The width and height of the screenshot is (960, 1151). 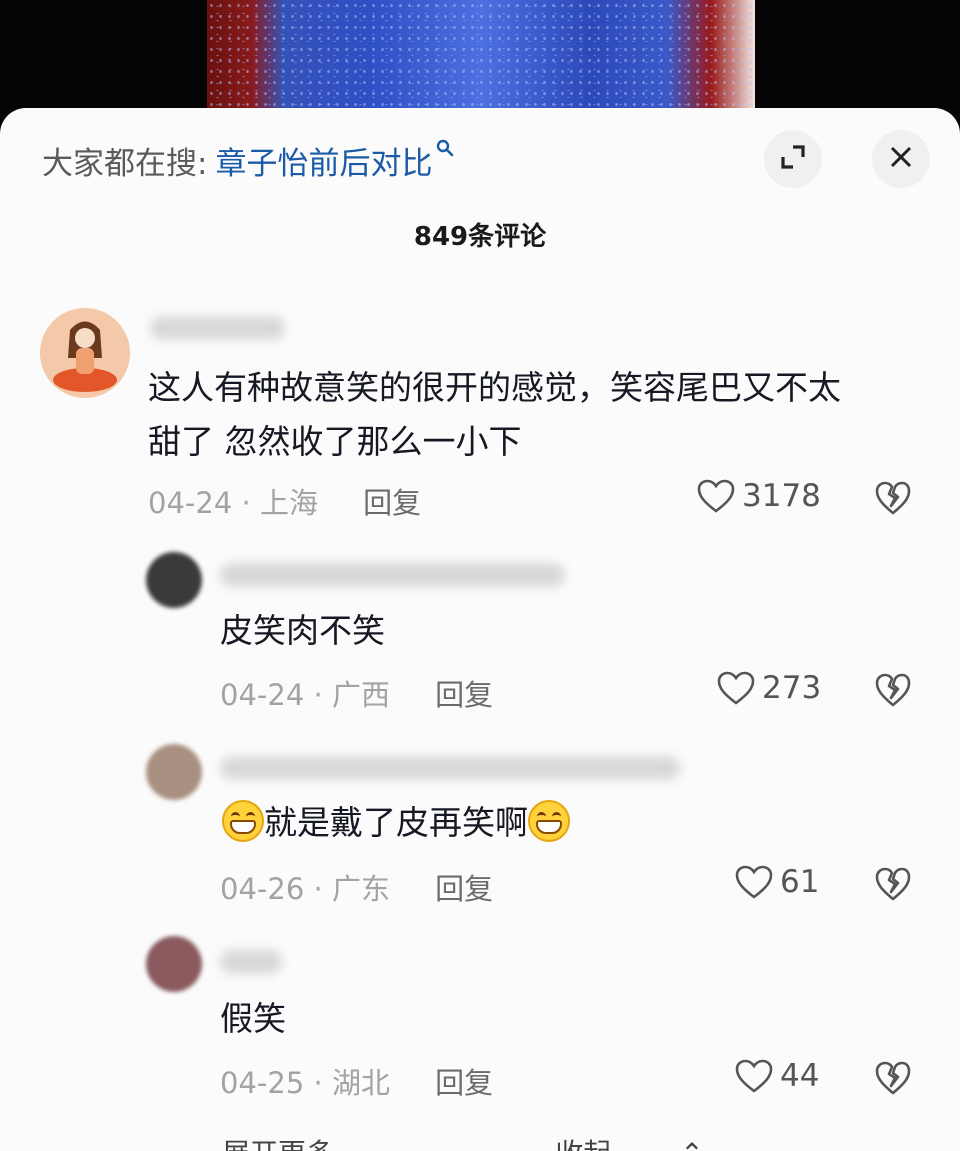 What do you see at coordinates (549, 821) in the screenshot?
I see `grinning-emoji-icon` at bounding box center [549, 821].